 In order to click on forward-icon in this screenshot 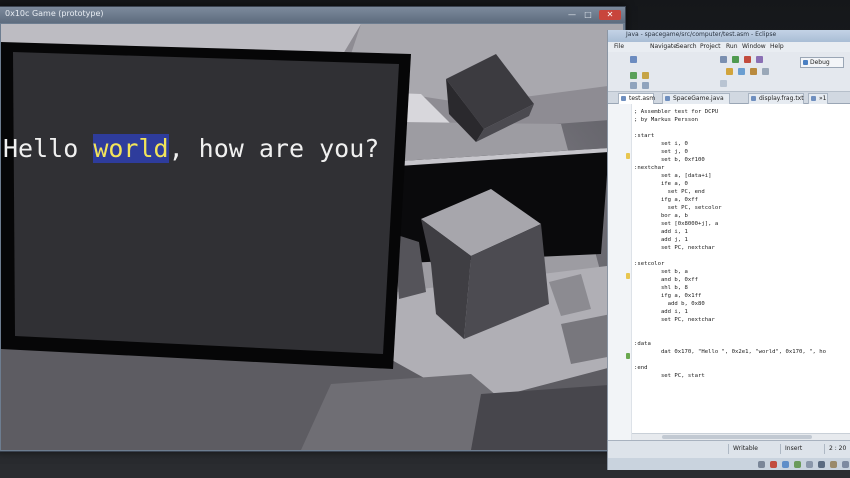, I will do `click(645, 85)`.